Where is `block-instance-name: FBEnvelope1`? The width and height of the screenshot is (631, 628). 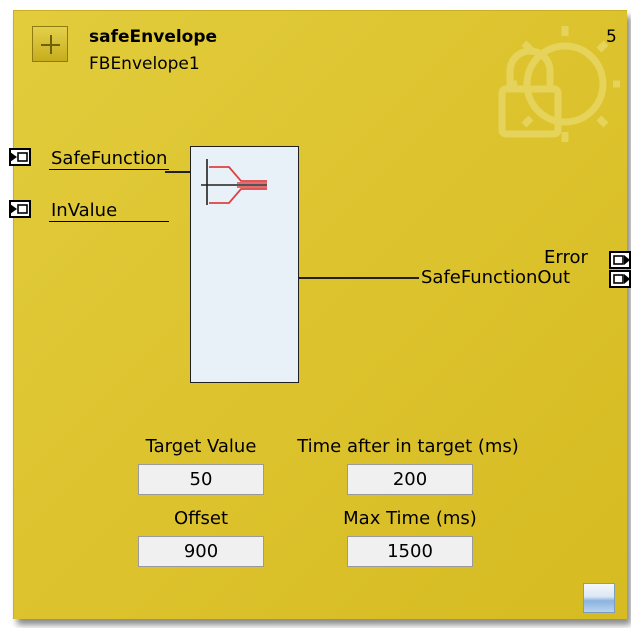 block-instance-name: FBEnvelope1 is located at coordinates (144, 64).